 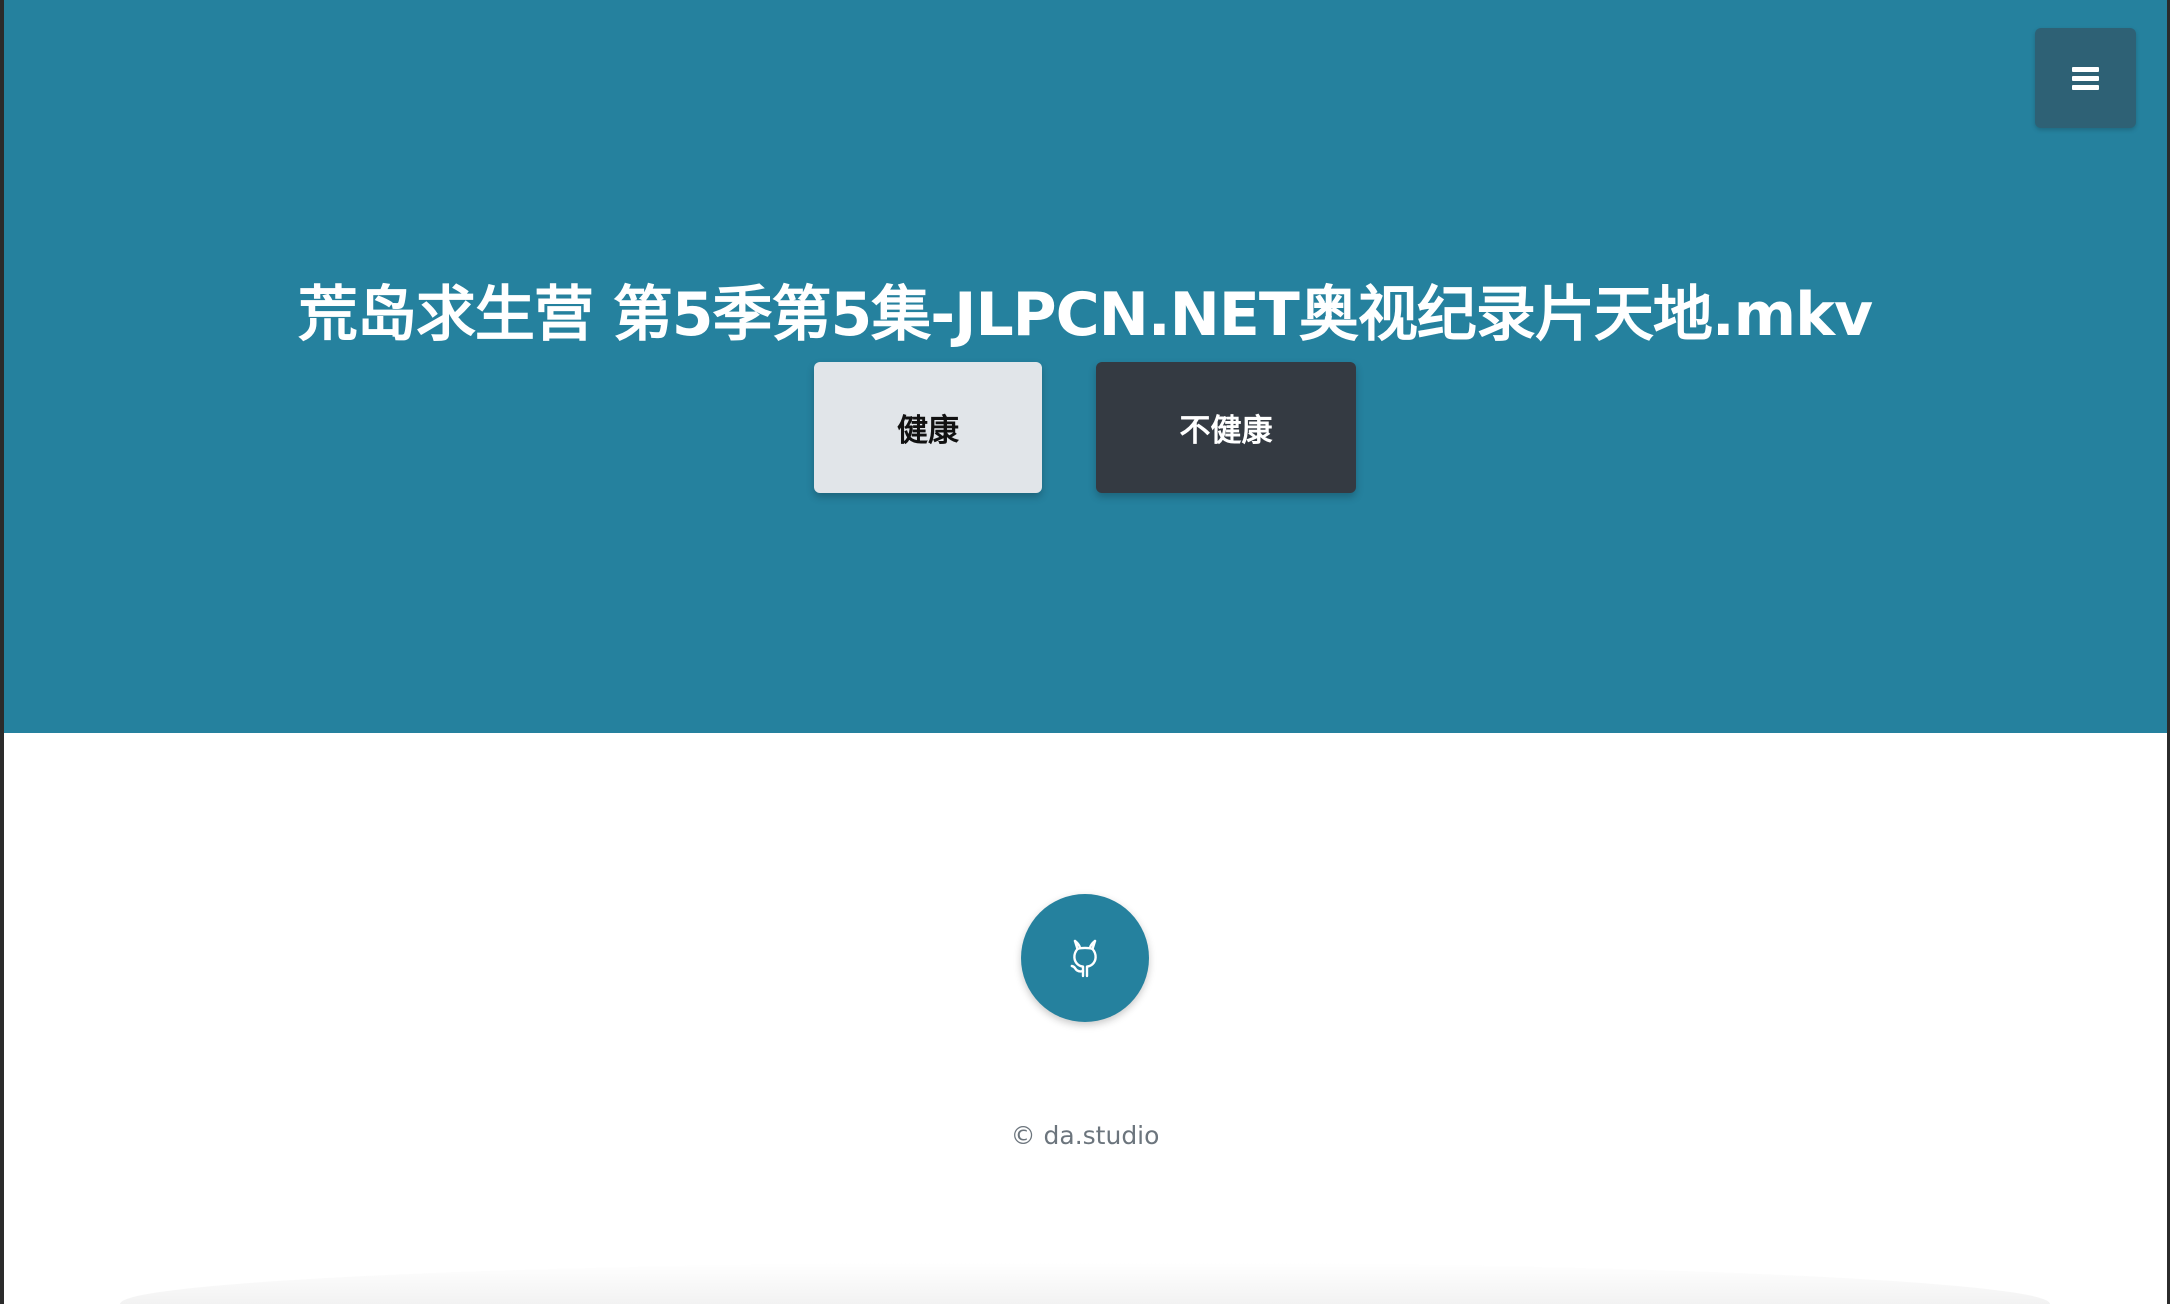 I want to click on github-icon, so click(x=1083, y=958).